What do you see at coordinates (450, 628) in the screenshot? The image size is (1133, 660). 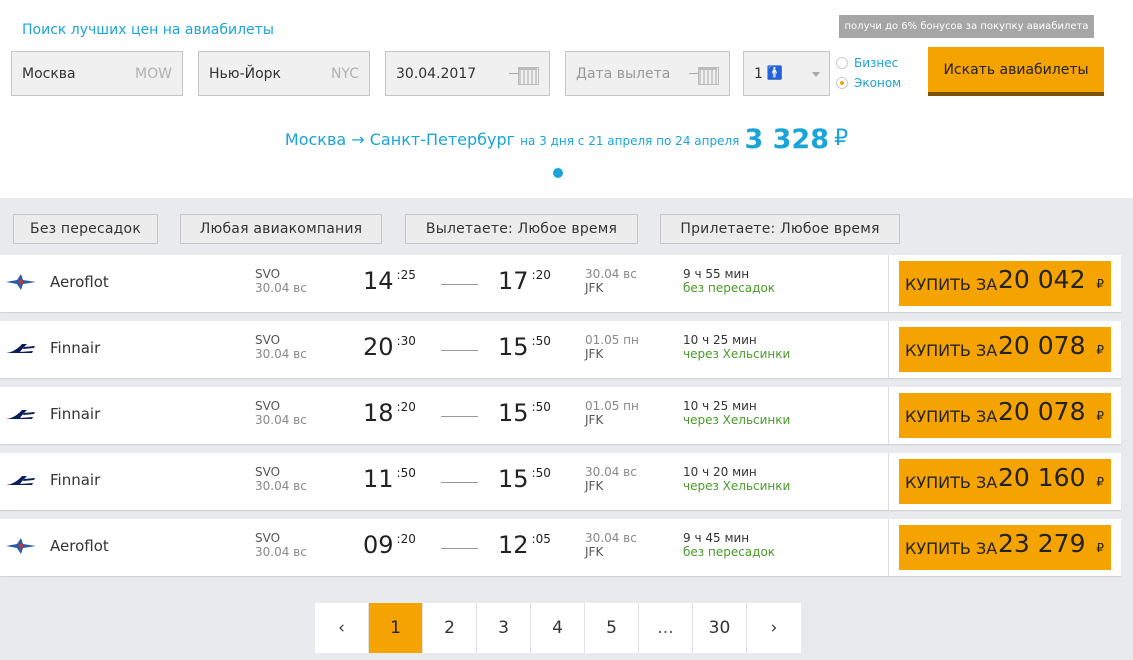 I see `page-2: 2` at bounding box center [450, 628].